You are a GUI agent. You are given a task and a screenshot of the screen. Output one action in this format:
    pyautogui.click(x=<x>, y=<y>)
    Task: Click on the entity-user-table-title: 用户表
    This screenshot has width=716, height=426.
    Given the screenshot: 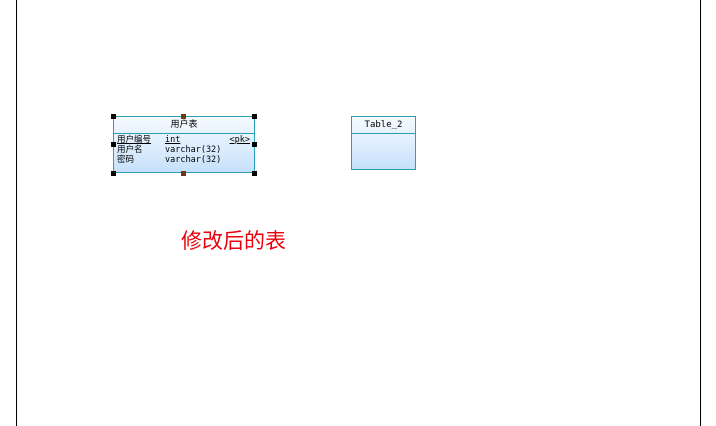 What is the action you would take?
    pyautogui.click(x=184, y=125)
    